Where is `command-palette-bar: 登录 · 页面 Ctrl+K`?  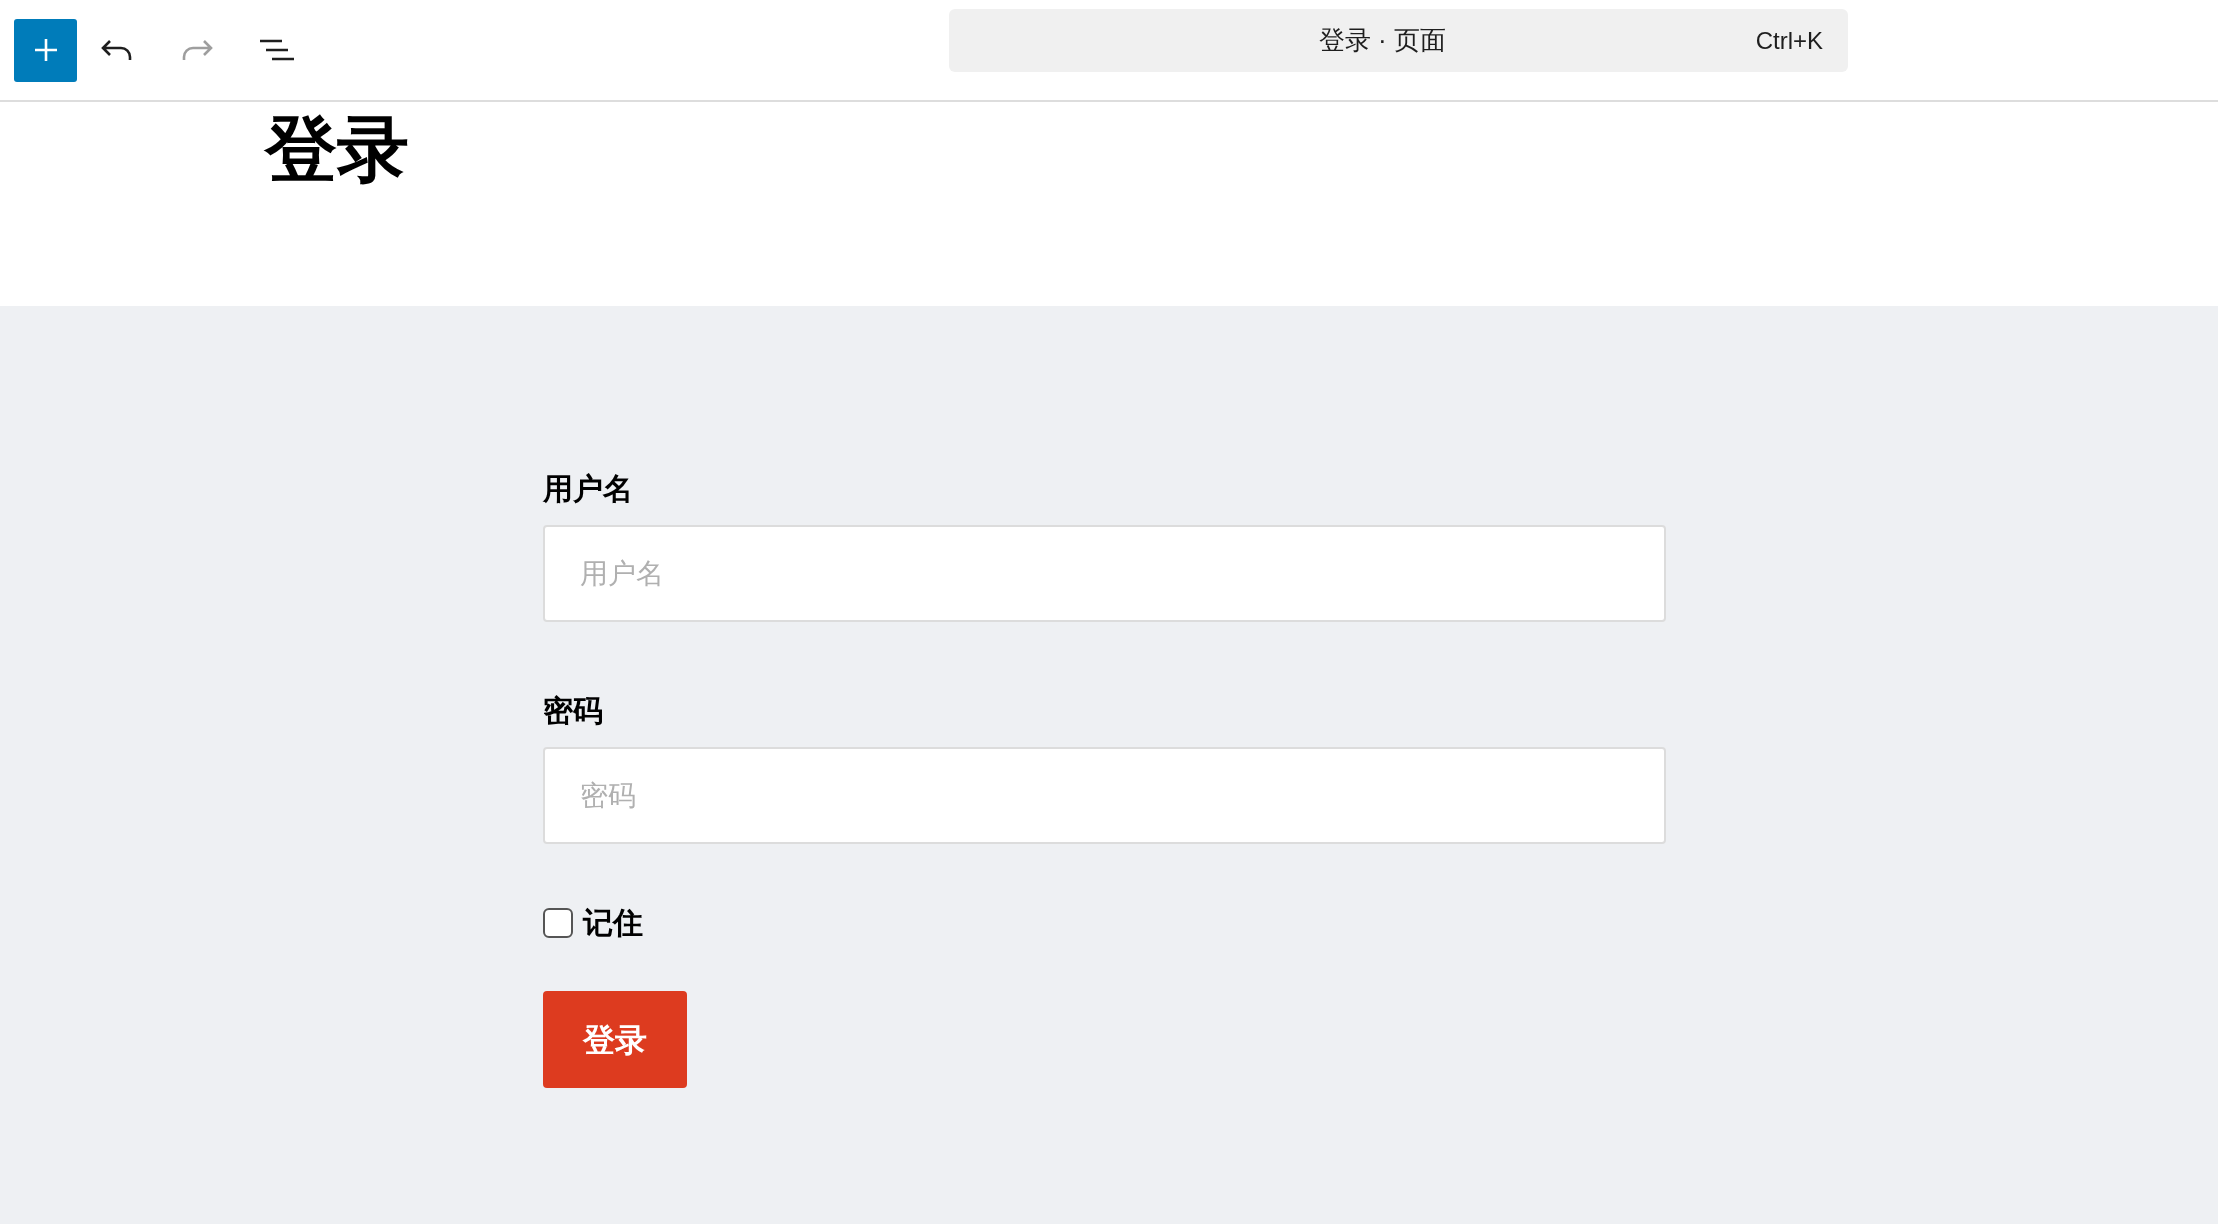 command-palette-bar: 登录 · 页面 Ctrl+K is located at coordinates (1398, 40).